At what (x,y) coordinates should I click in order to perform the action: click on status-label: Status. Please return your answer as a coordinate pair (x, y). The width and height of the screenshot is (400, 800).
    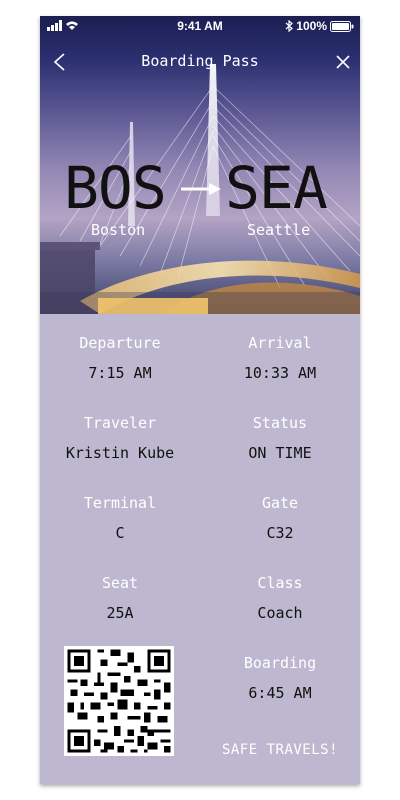
    Looking at the image, I should click on (280, 423).